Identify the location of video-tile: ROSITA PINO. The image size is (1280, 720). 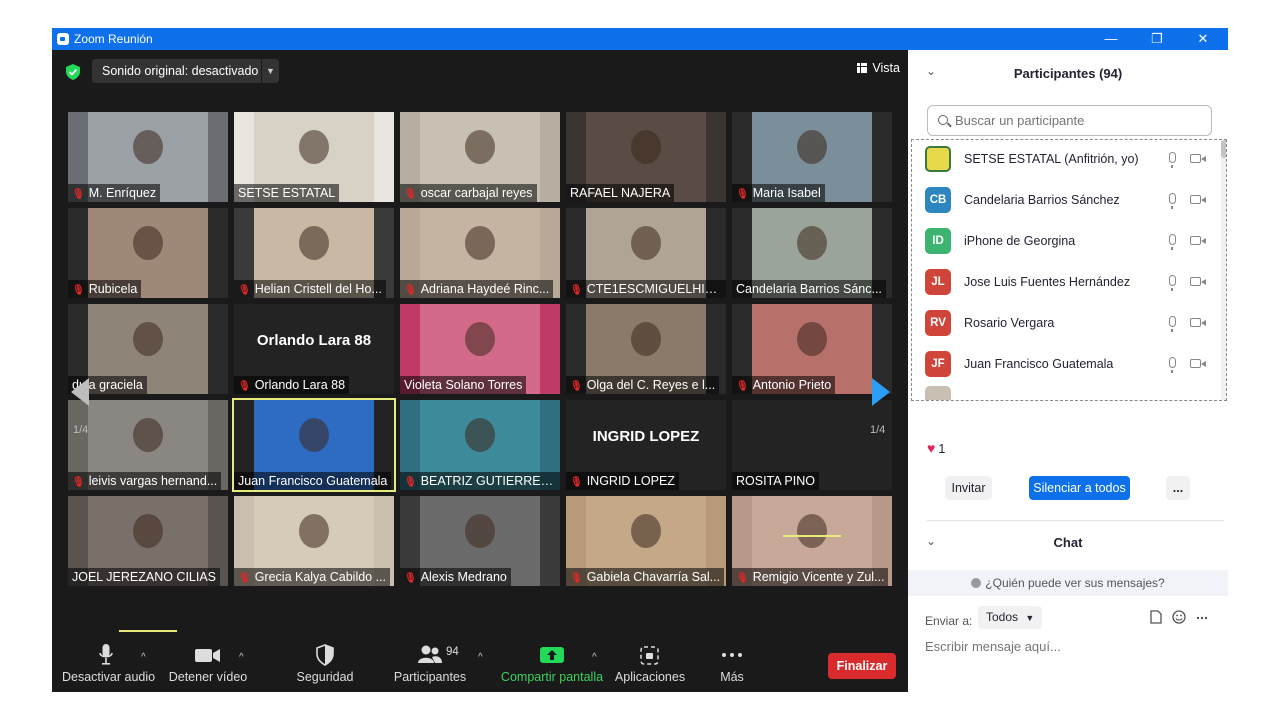
(812, 445).